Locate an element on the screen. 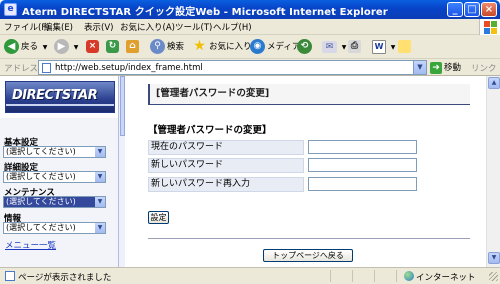  page-done-icon is located at coordinates (10, 276).